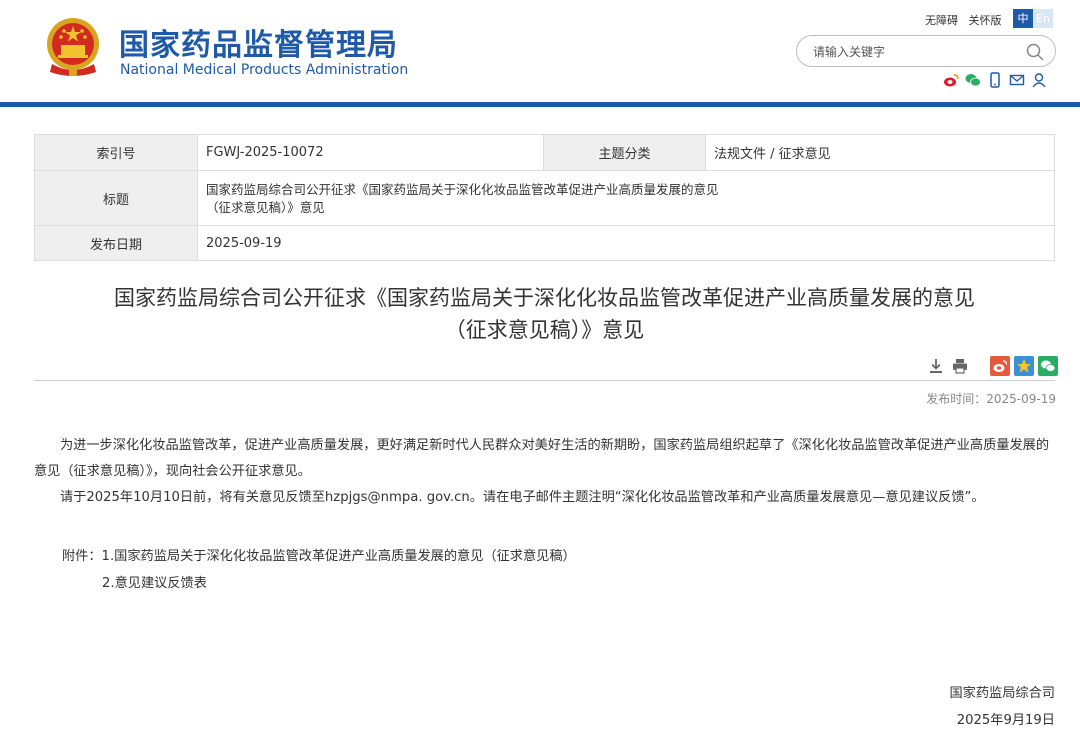 The height and width of the screenshot is (737, 1080). Describe the element at coordinates (1005, 720) in the screenshot. I see `signature-date: 2025年9月19日` at that location.